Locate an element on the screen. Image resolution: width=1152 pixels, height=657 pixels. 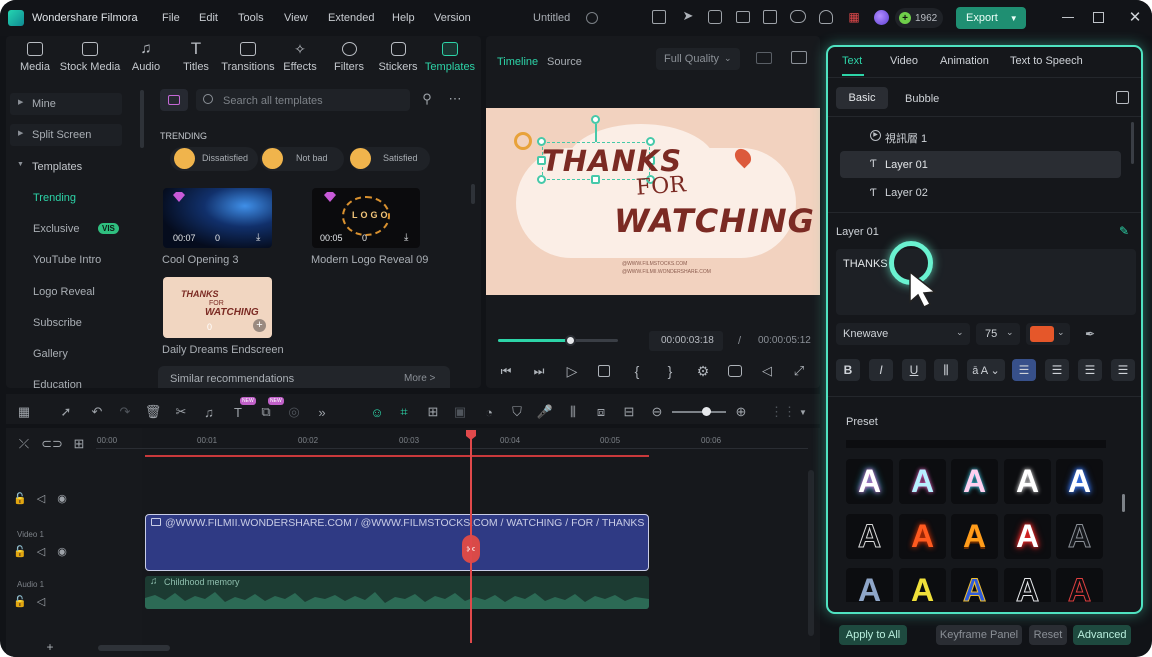
headset-icon is located at coordinates (826, 17).